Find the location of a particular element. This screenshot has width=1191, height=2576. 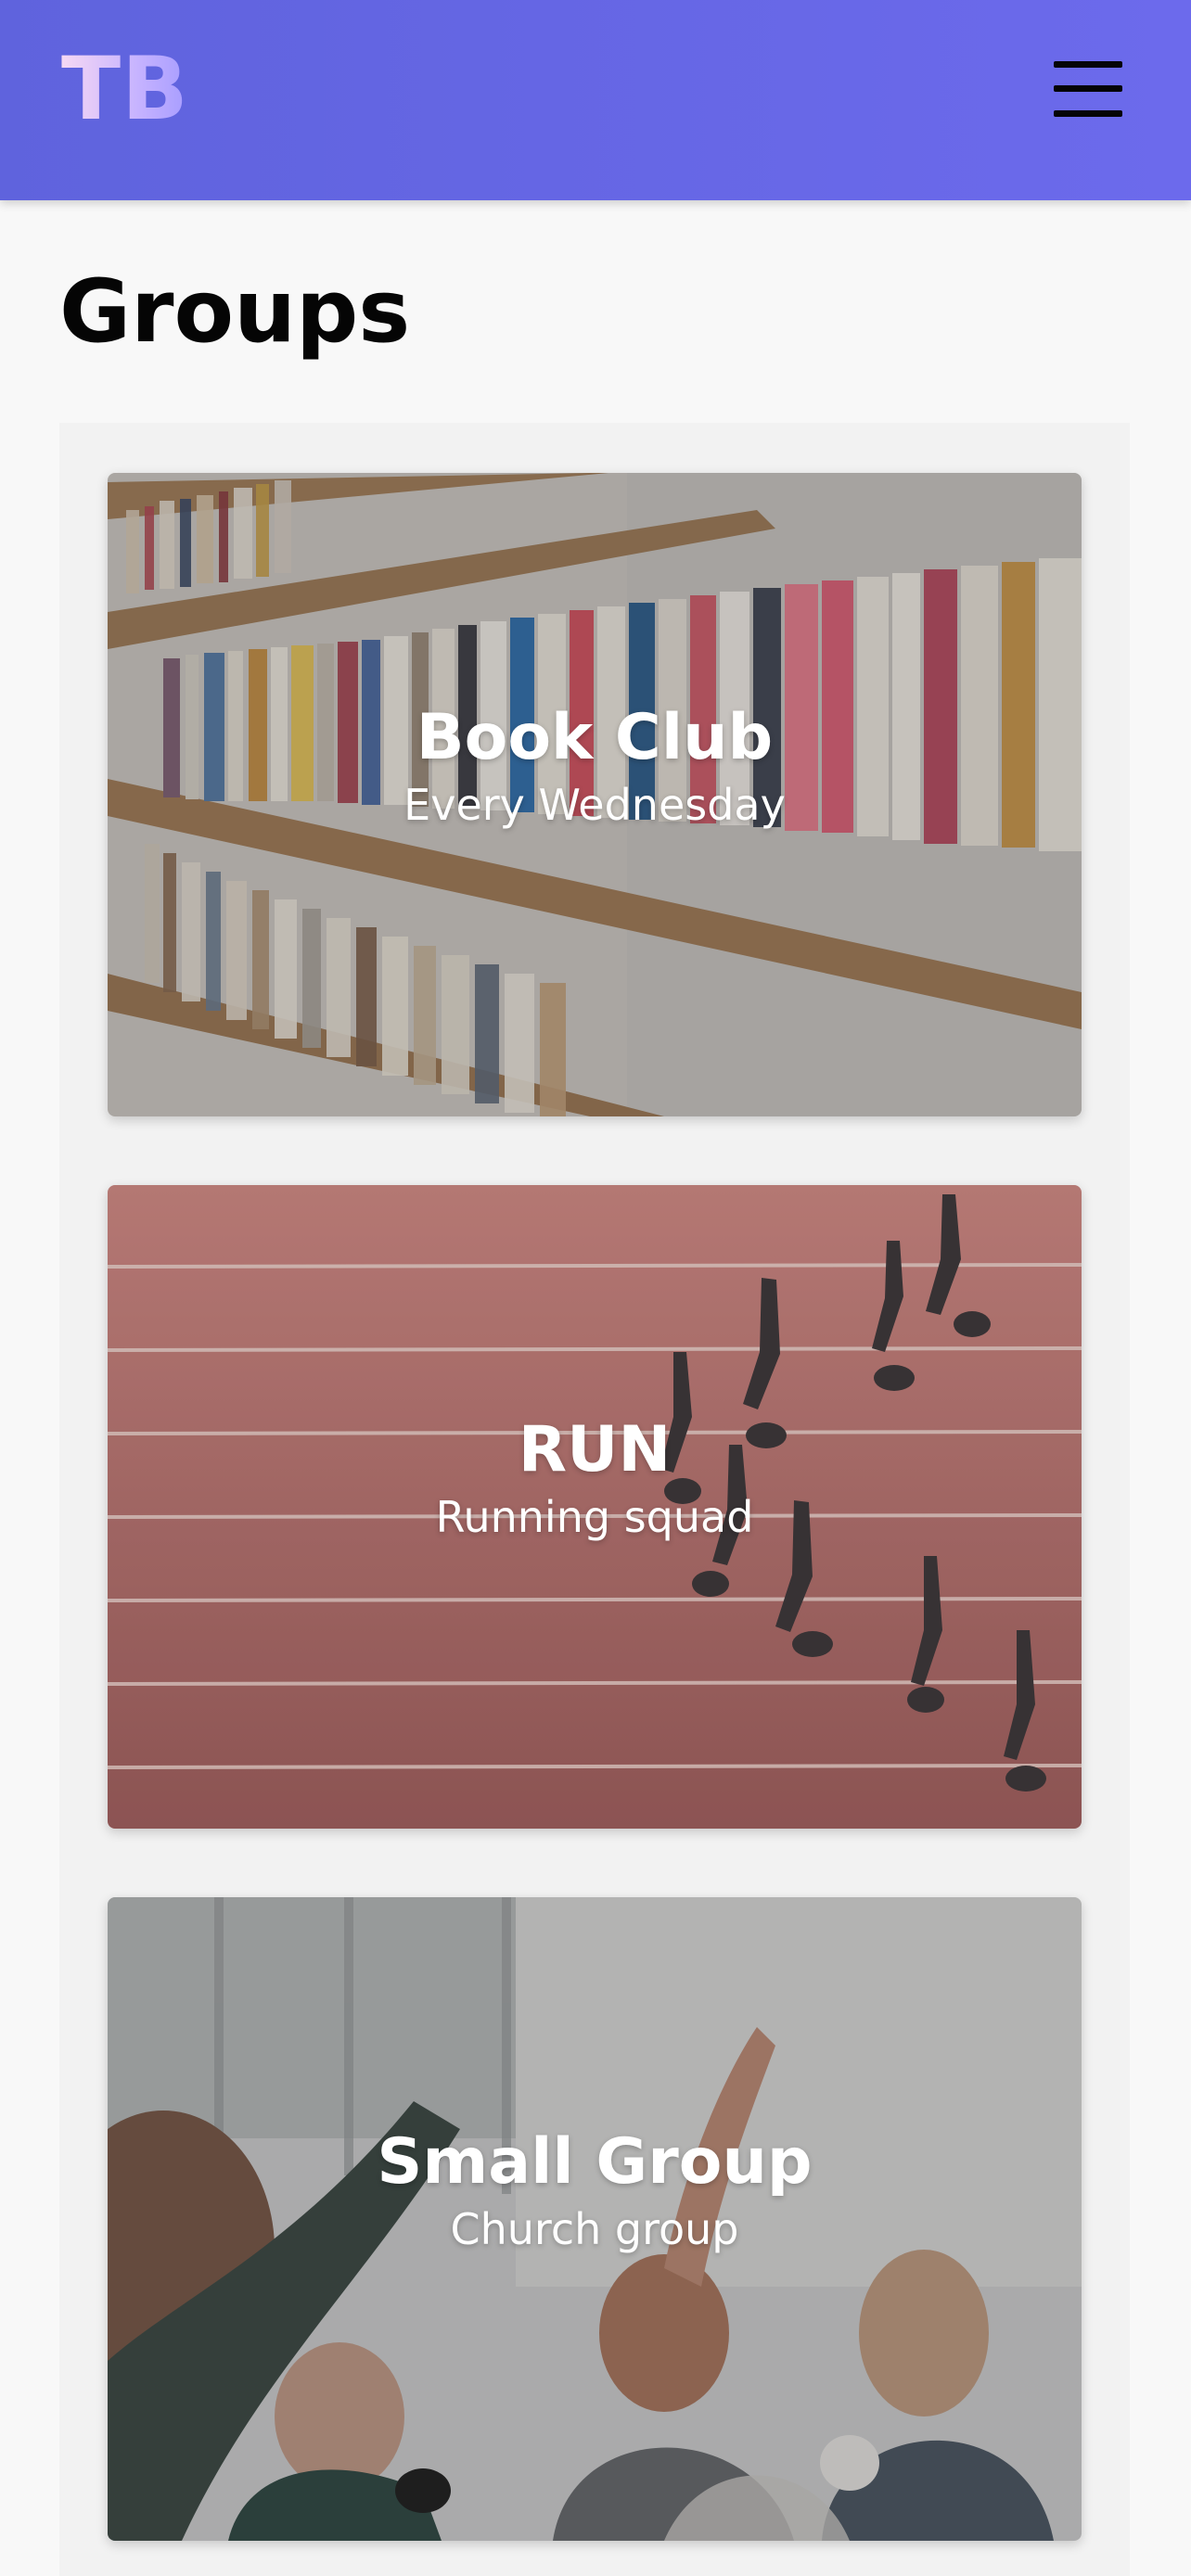

page-title: Groups is located at coordinates (235, 312).